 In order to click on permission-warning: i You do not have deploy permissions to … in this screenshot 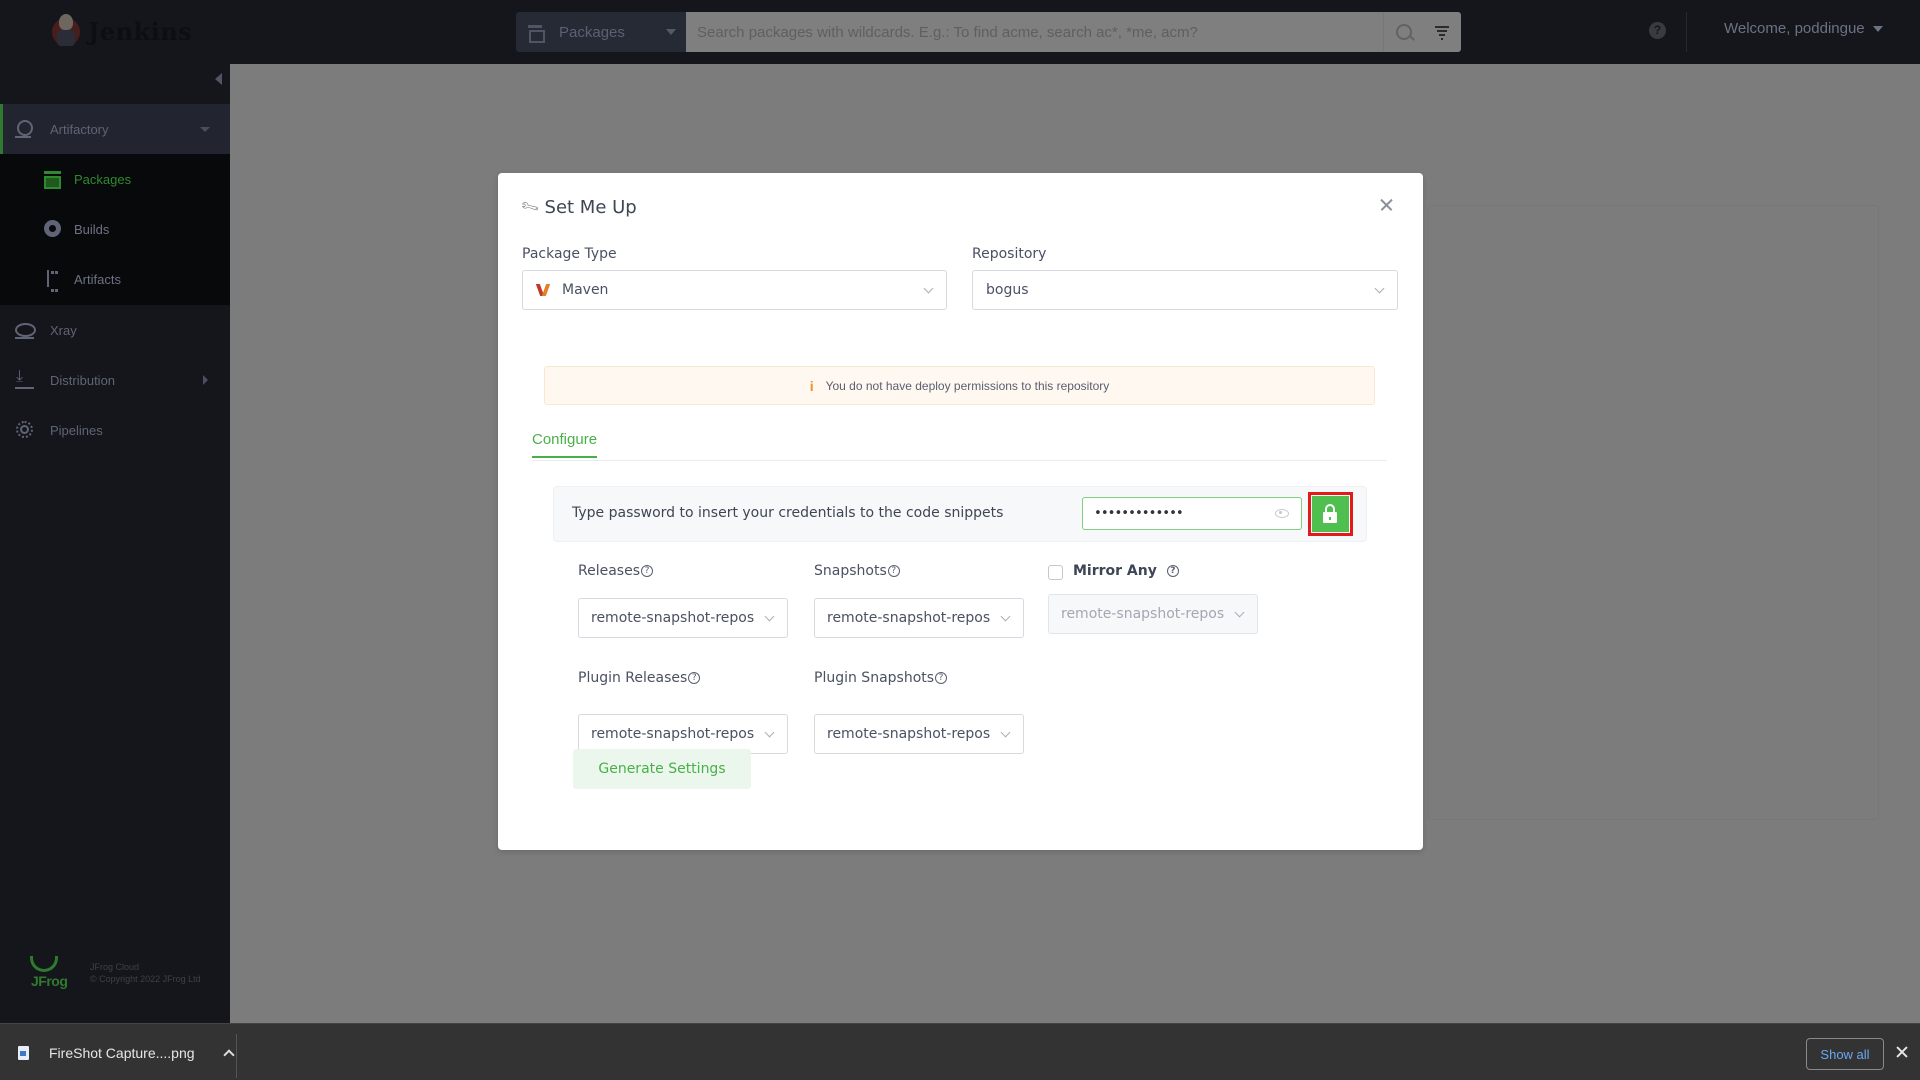, I will do `click(959, 385)`.